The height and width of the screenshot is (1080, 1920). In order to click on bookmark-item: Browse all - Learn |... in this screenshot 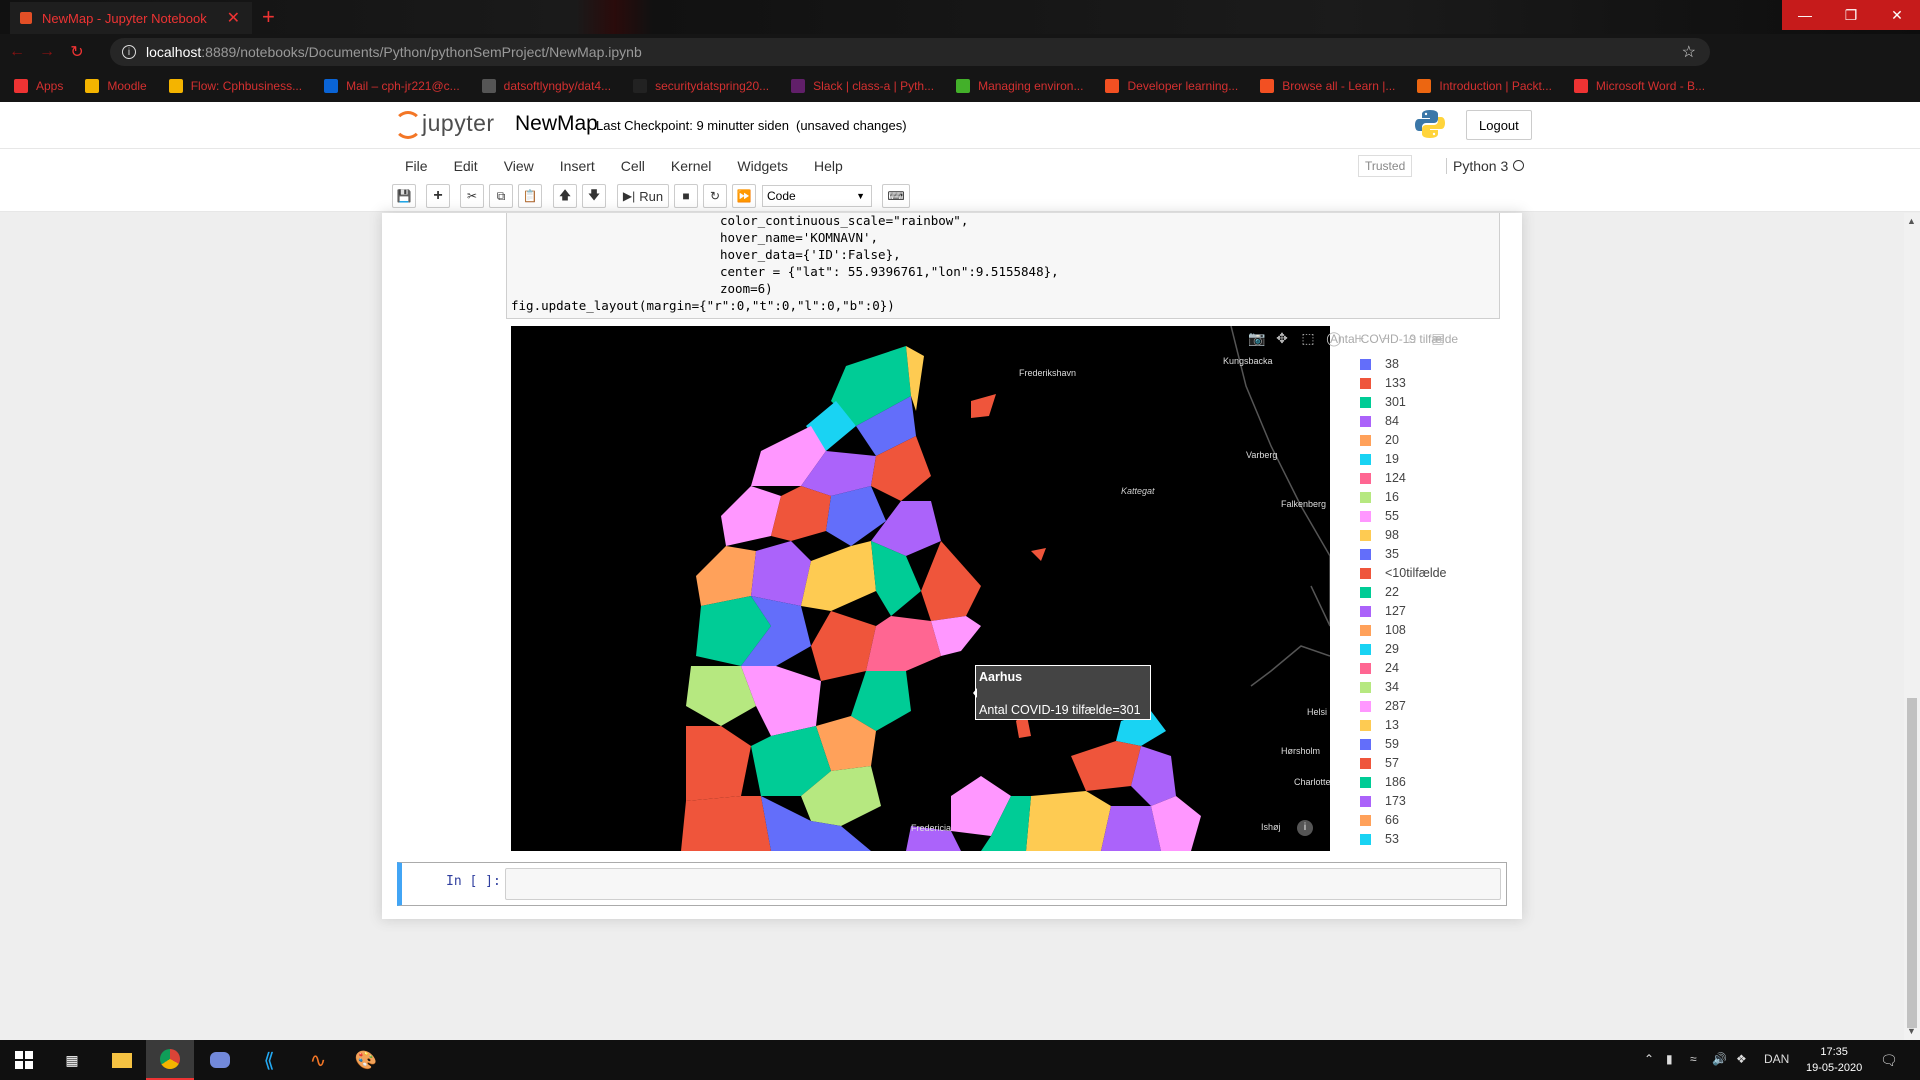, I will do `click(1327, 86)`.